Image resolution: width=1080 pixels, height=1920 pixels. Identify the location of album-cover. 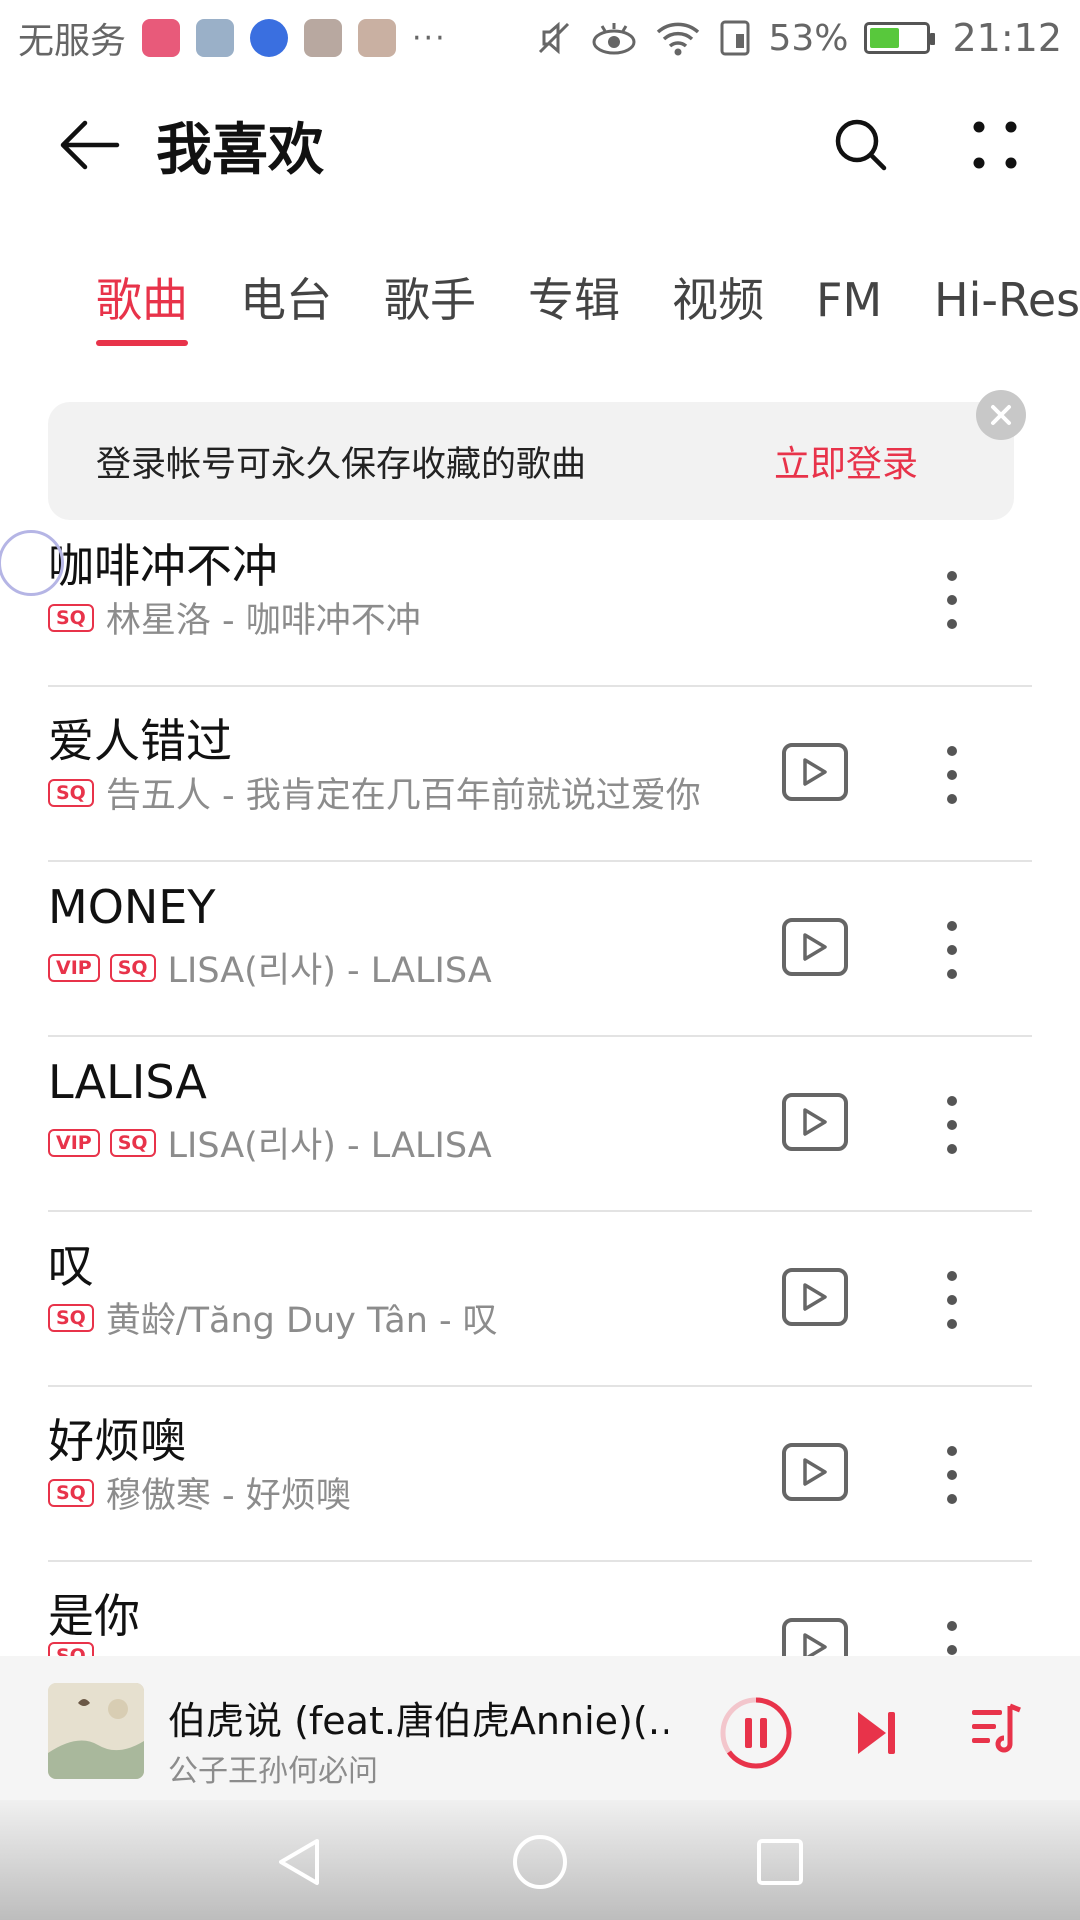
(96, 1731).